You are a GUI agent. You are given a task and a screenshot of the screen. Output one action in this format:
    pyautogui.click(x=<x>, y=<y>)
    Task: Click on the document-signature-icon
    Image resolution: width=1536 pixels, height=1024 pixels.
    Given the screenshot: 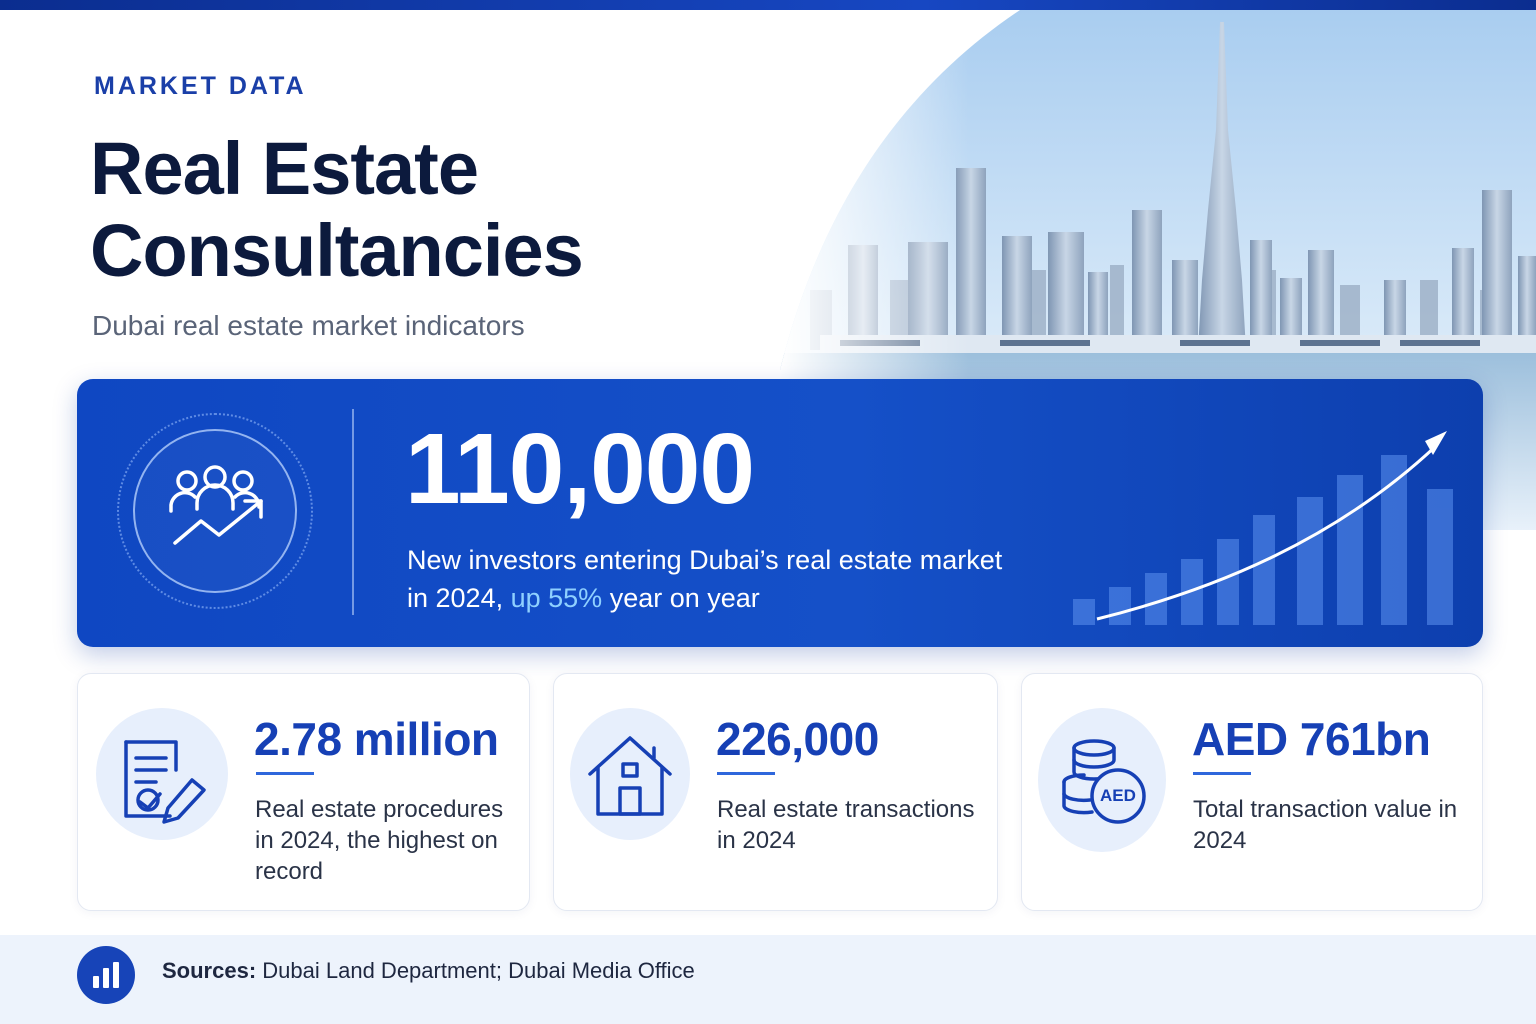 What is the action you would take?
    pyautogui.click(x=162, y=774)
    